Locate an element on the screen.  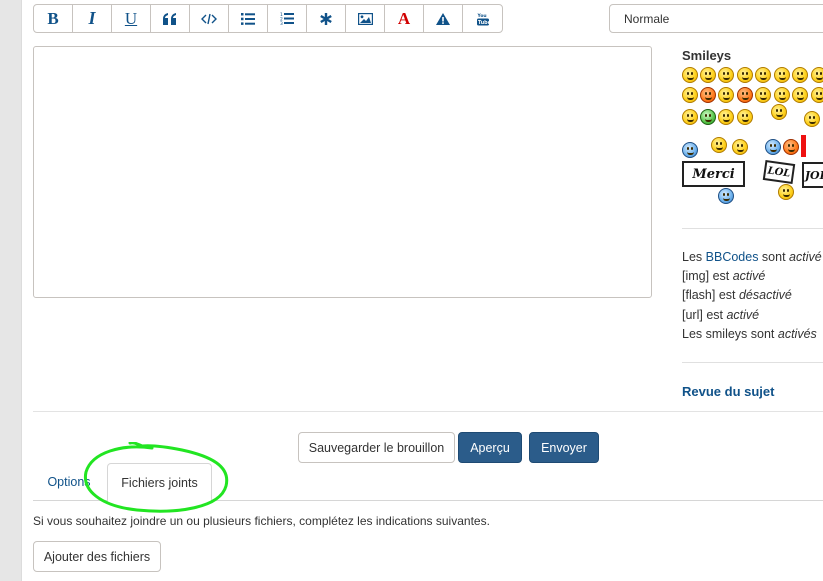
preview-button: Aperçu is located at coordinates (490, 447).